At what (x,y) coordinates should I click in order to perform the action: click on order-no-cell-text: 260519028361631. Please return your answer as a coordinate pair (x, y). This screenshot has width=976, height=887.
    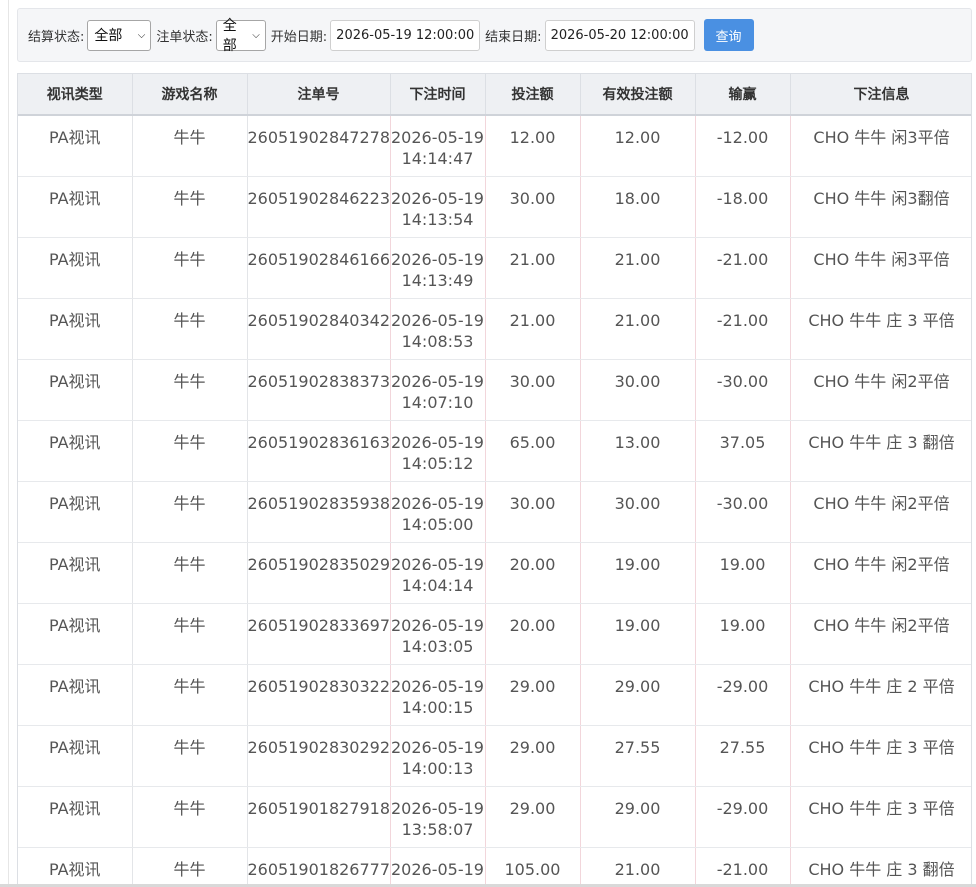
    Looking at the image, I should click on (318, 442).